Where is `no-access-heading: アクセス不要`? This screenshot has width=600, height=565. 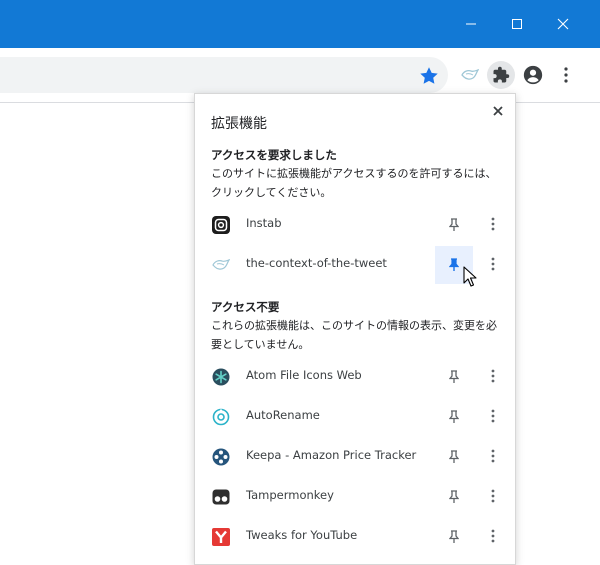
no-access-heading: アクセス不要 is located at coordinates (245, 307).